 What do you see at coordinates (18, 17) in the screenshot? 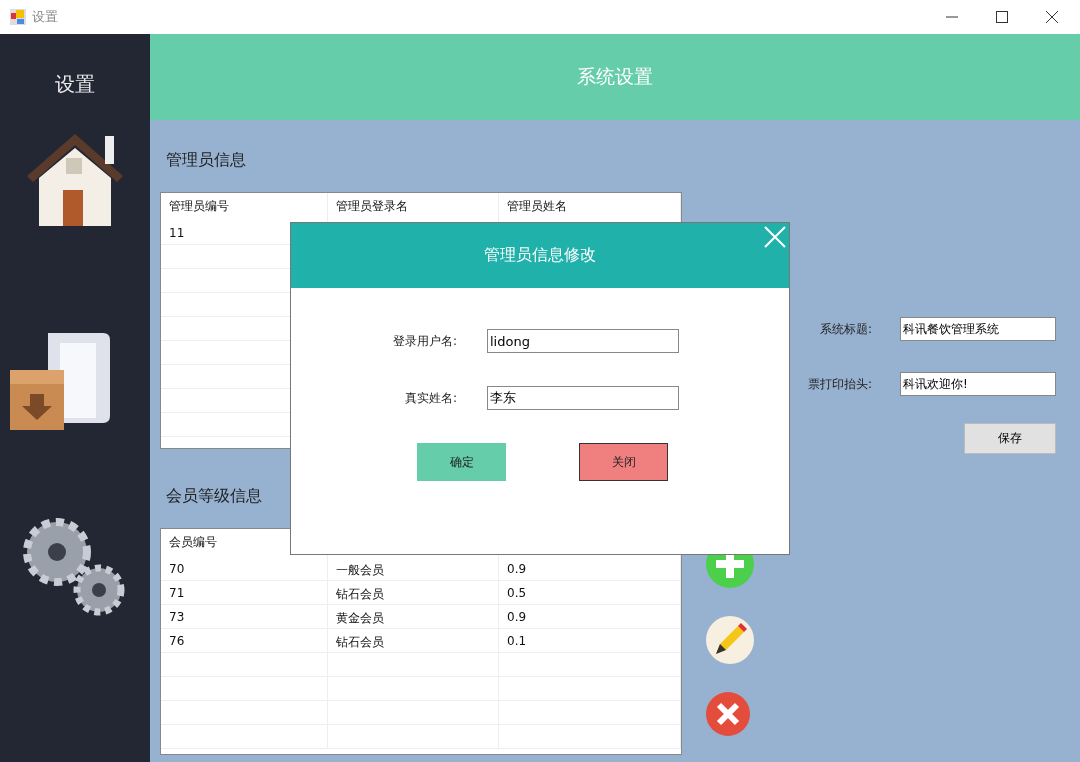
I see `app-icon` at bounding box center [18, 17].